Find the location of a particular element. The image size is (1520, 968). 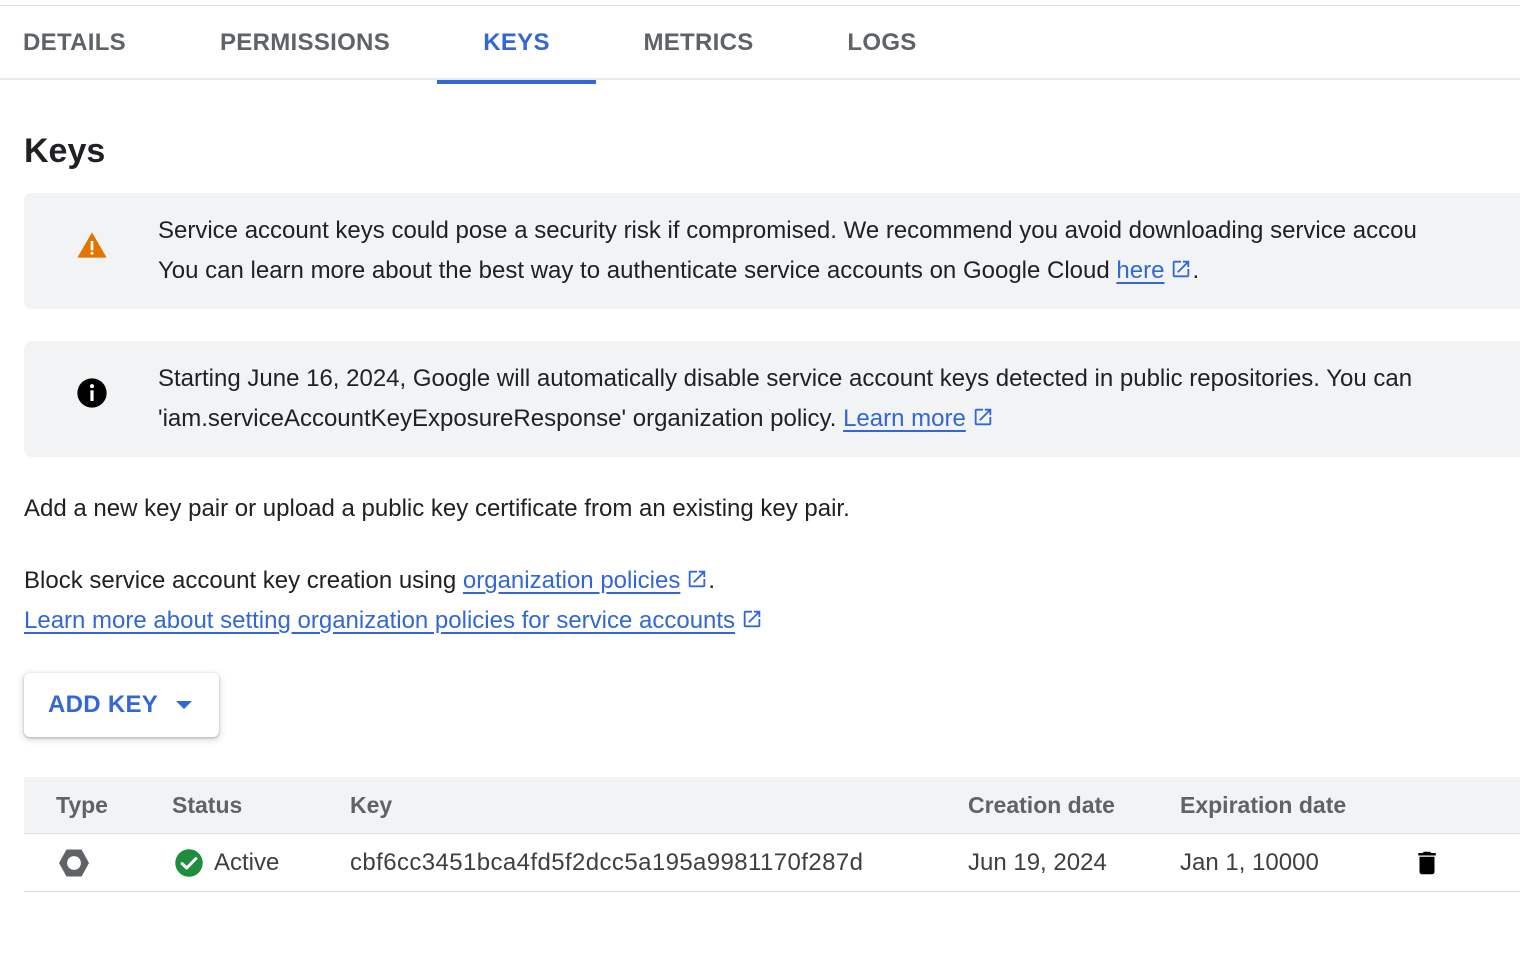

tab-permissions: PERMISSIONS is located at coordinates (305, 43).